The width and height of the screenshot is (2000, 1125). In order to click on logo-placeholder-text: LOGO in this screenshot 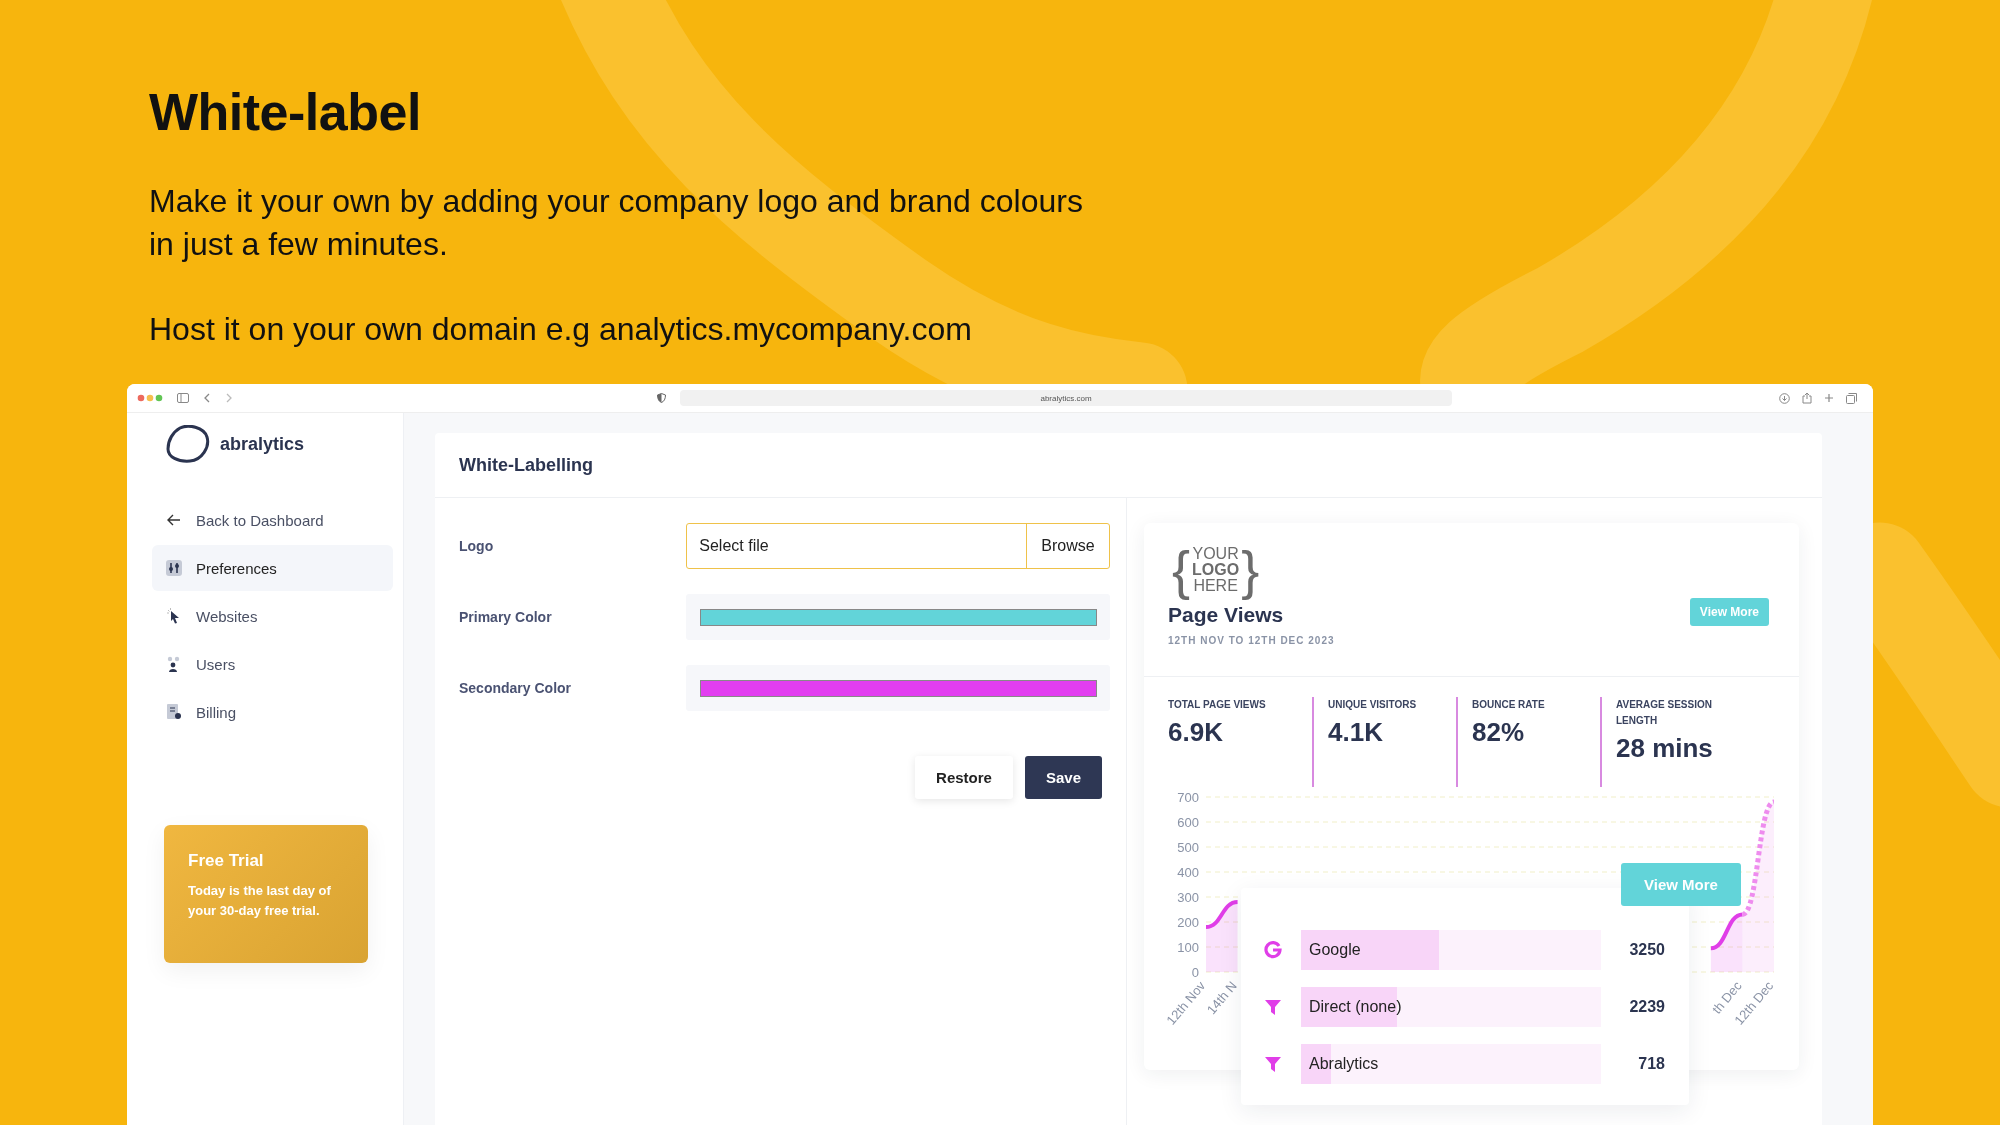, I will do `click(1216, 570)`.